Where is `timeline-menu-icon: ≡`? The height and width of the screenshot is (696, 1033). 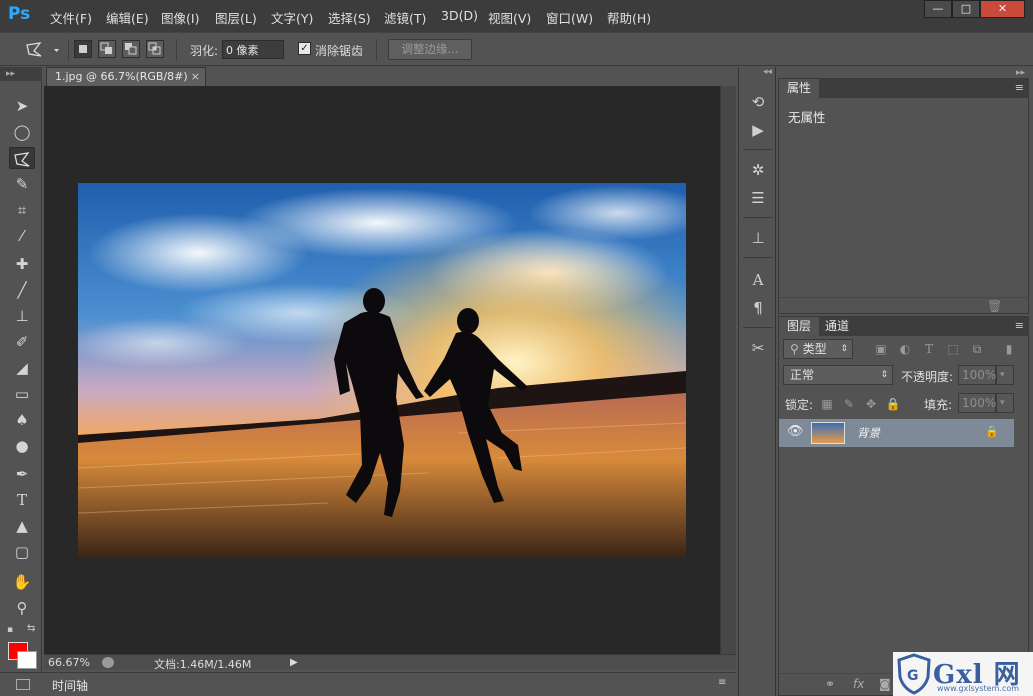 timeline-menu-icon: ≡ is located at coordinates (722, 682).